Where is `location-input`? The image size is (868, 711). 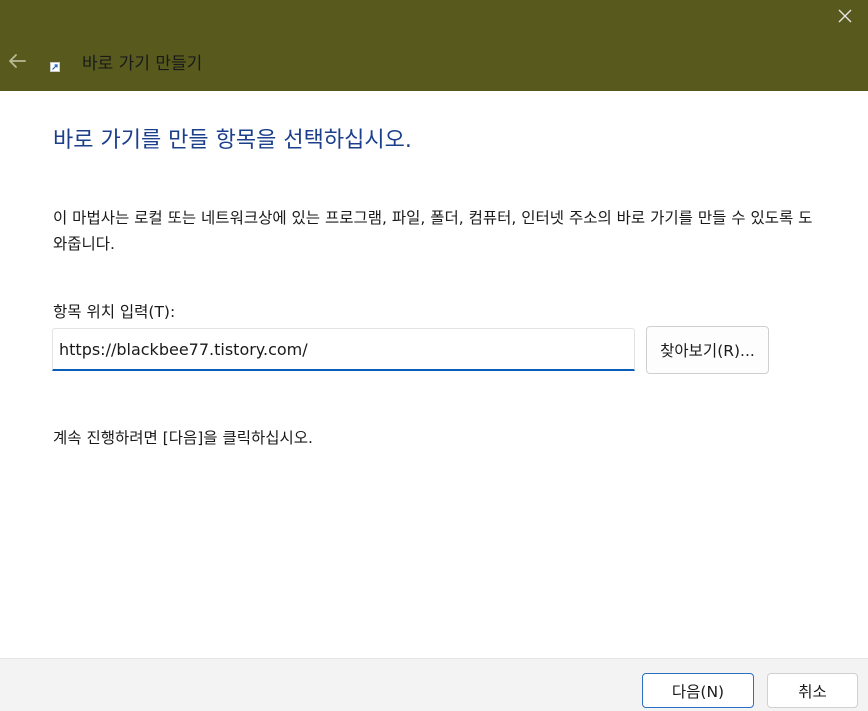 location-input is located at coordinates (343, 349).